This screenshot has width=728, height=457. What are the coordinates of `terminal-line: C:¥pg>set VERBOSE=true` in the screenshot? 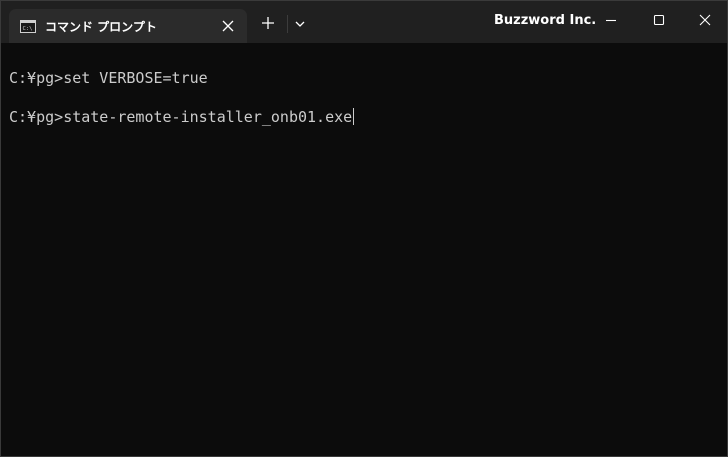 It's located at (108, 78).